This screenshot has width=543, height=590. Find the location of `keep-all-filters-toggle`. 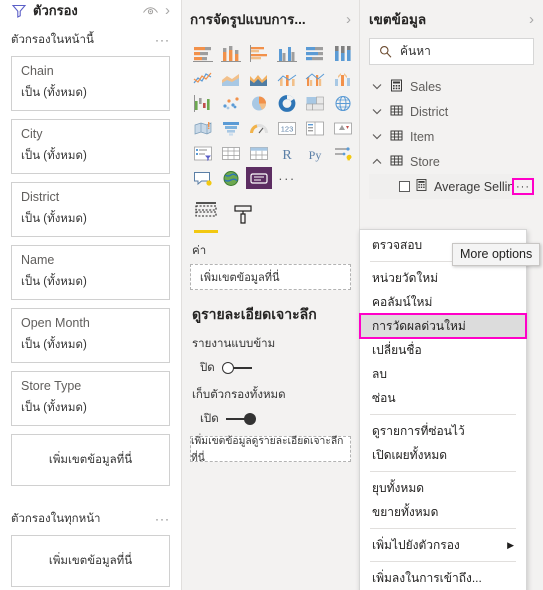

keep-all-filters-toggle is located at coordinates (240, 419).